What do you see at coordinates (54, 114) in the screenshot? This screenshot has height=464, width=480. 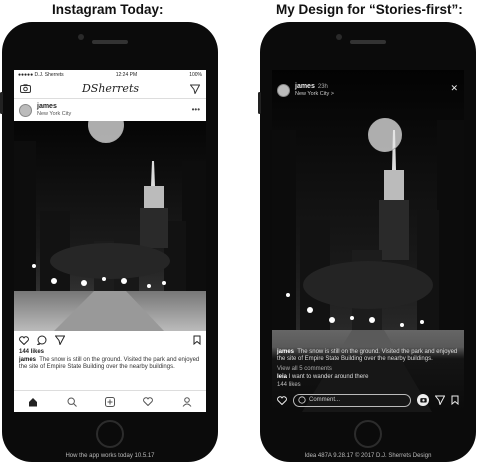 I see `post-location: New York City` at bounding box center [54, 114].